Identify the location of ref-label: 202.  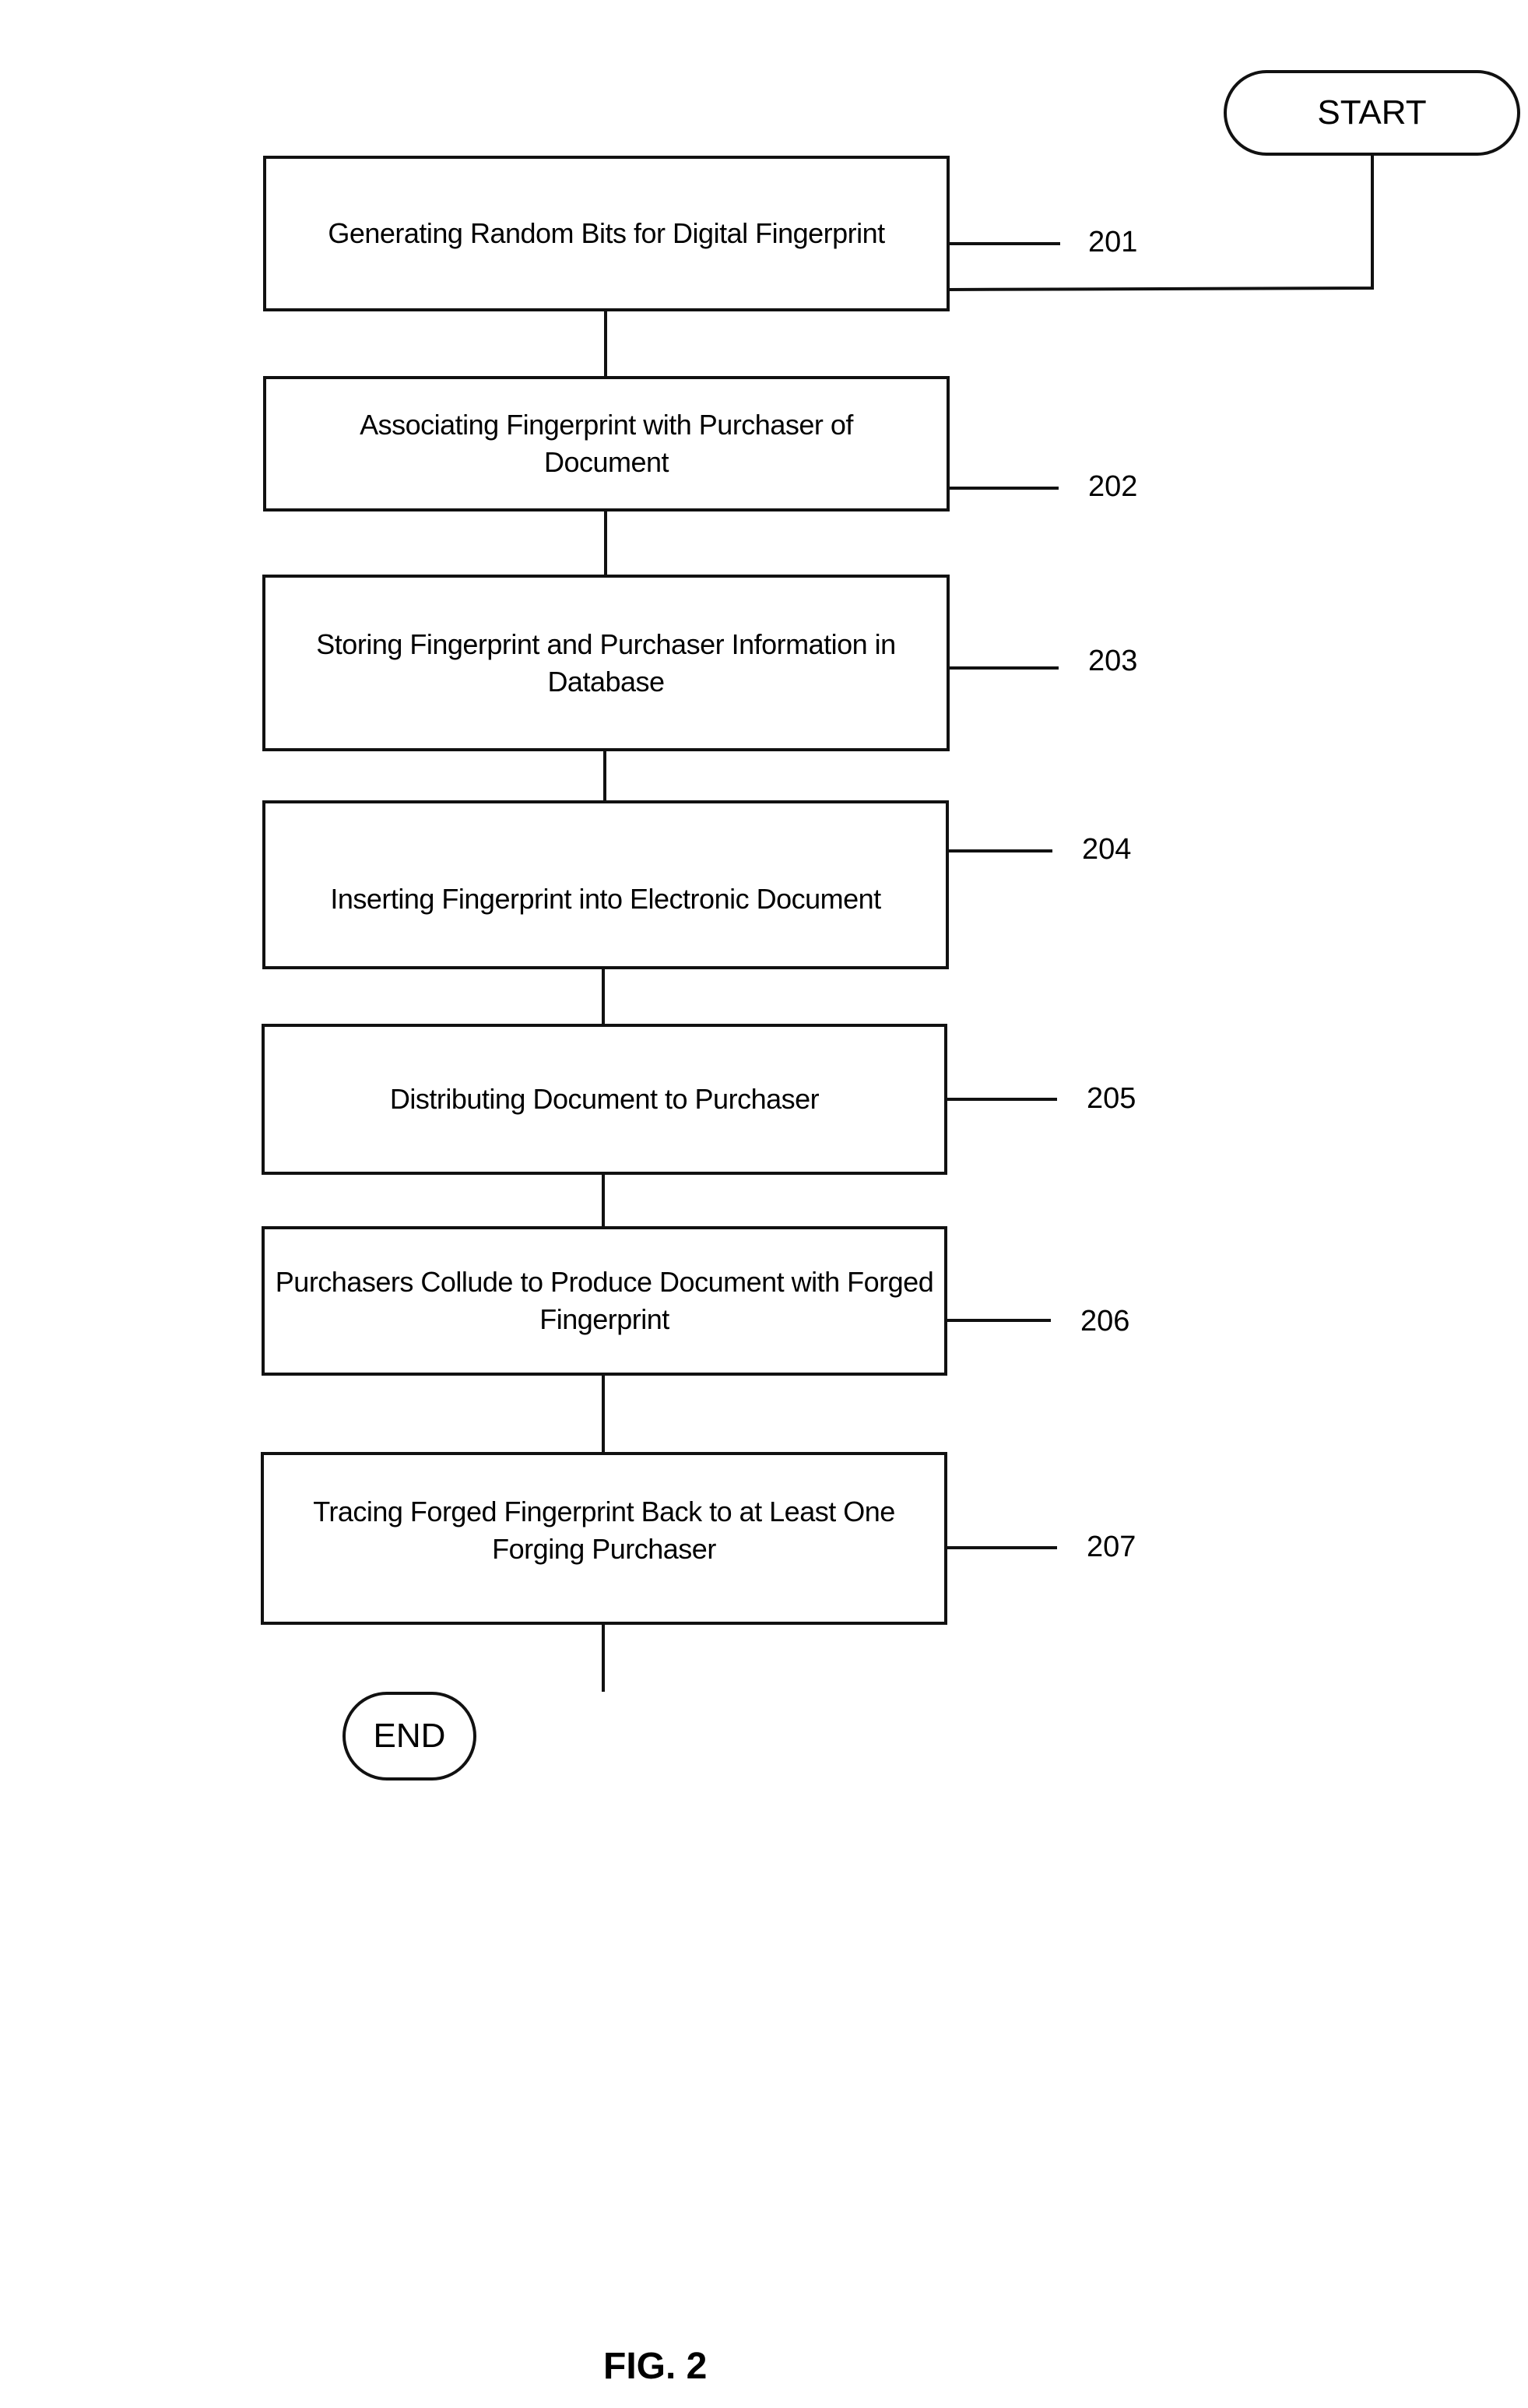
(1113, 486).